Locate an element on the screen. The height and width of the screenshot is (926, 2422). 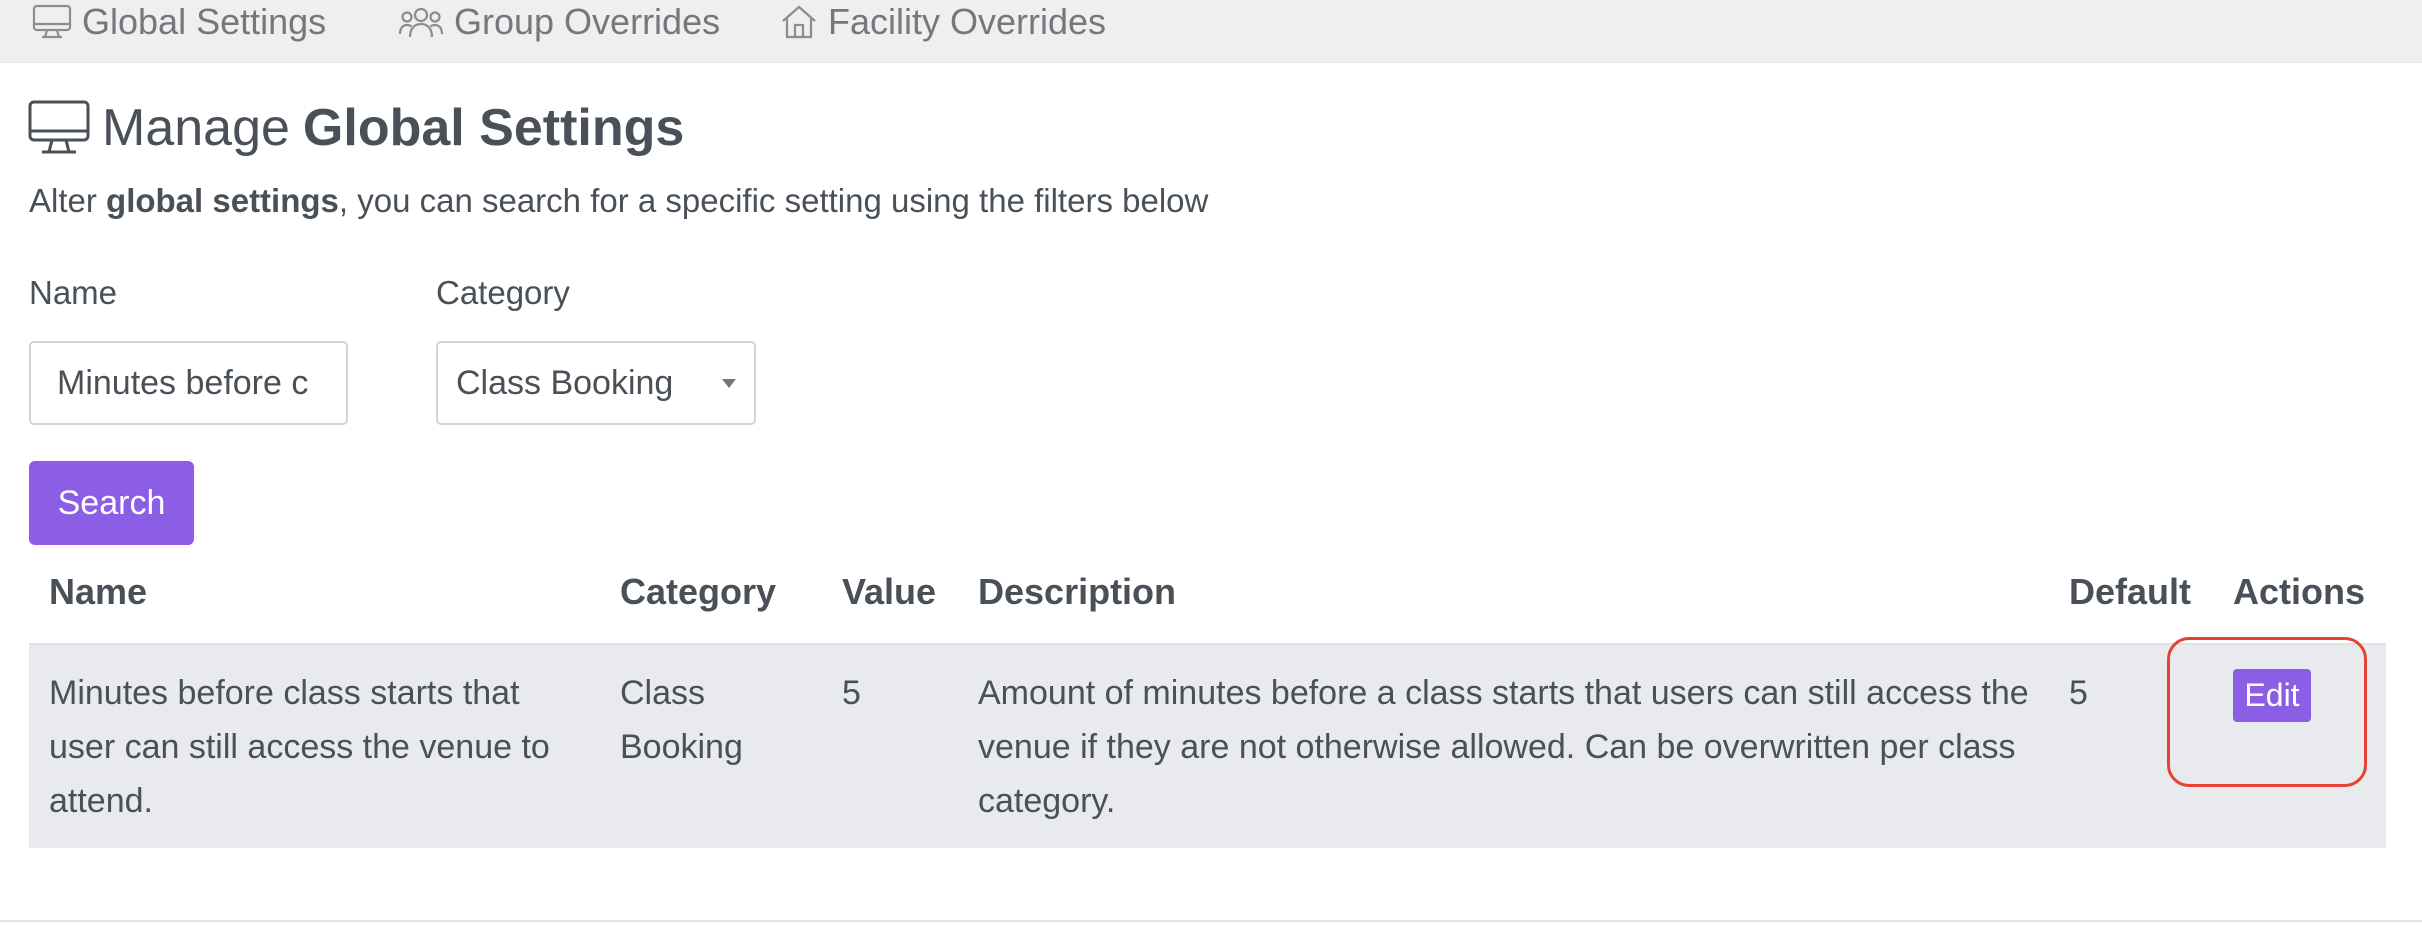
search-button: Search is located at coordinates (111, 503).